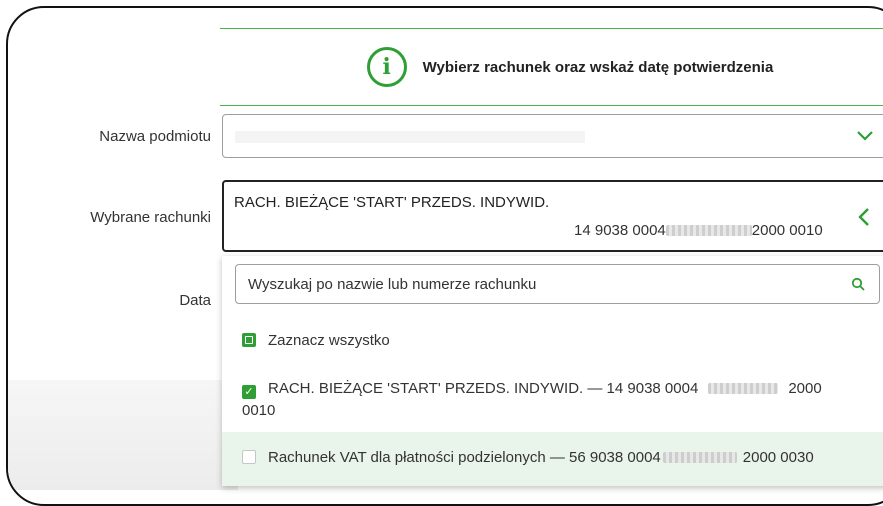  I want to click on selected-account-name: RACH. BIEŻĄCE 'START' PRZEDS. INDYWID., so click(392, 202).